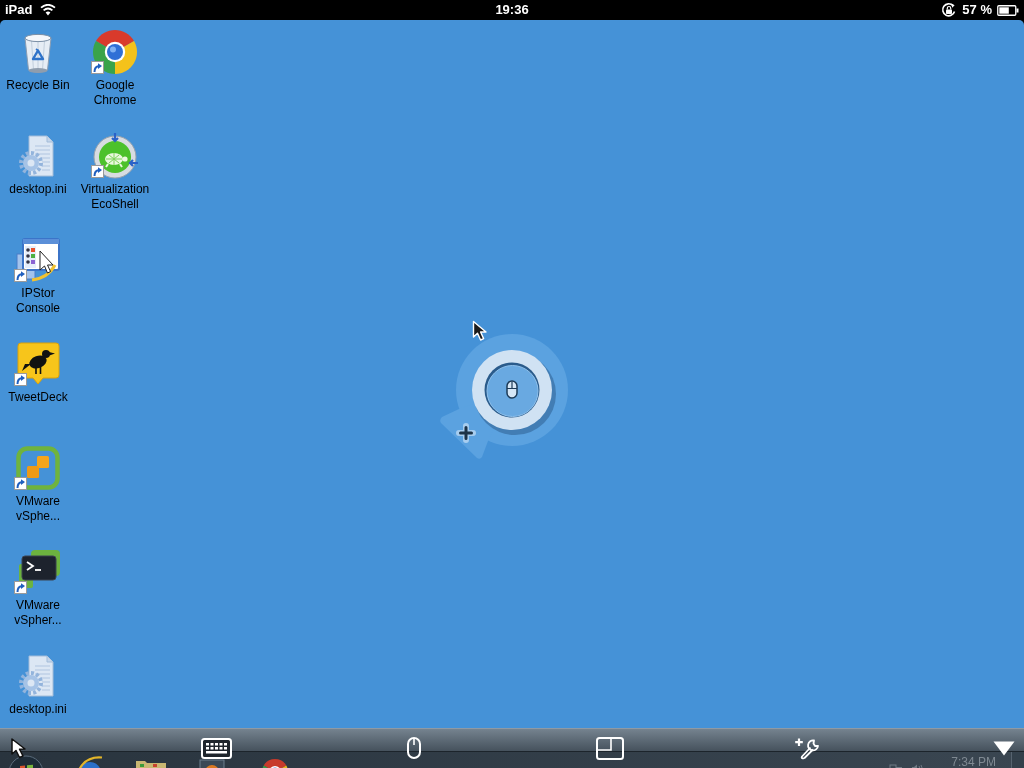 The width and height of the screenshot is (1024, 768). I want to click on desktop-shortcut: Google Chrome, so click(115, 68).